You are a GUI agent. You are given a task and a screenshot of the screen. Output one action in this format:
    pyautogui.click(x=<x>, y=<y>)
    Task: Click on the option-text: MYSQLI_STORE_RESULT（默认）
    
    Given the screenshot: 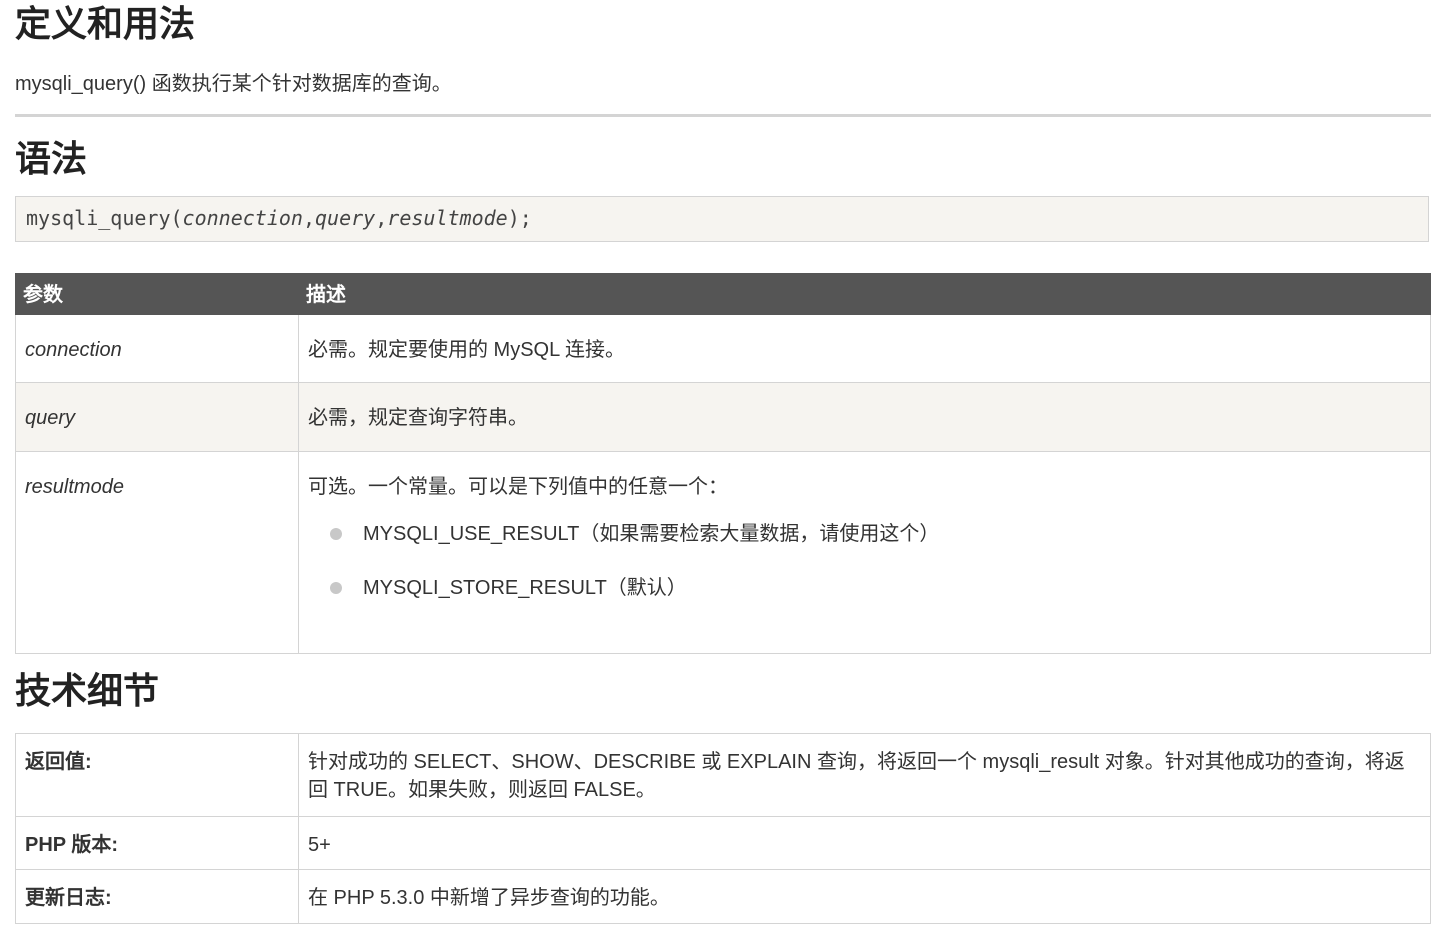 What is the action you would take?
    pyautogui.click(x=525, y=588)
    